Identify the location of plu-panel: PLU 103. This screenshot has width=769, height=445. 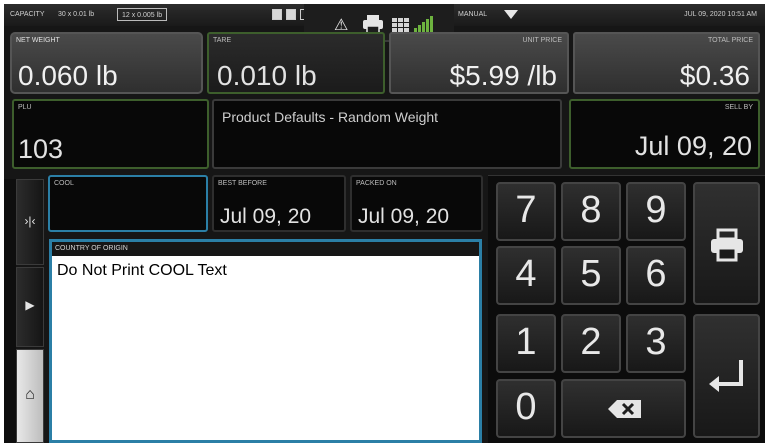
(110, 134).